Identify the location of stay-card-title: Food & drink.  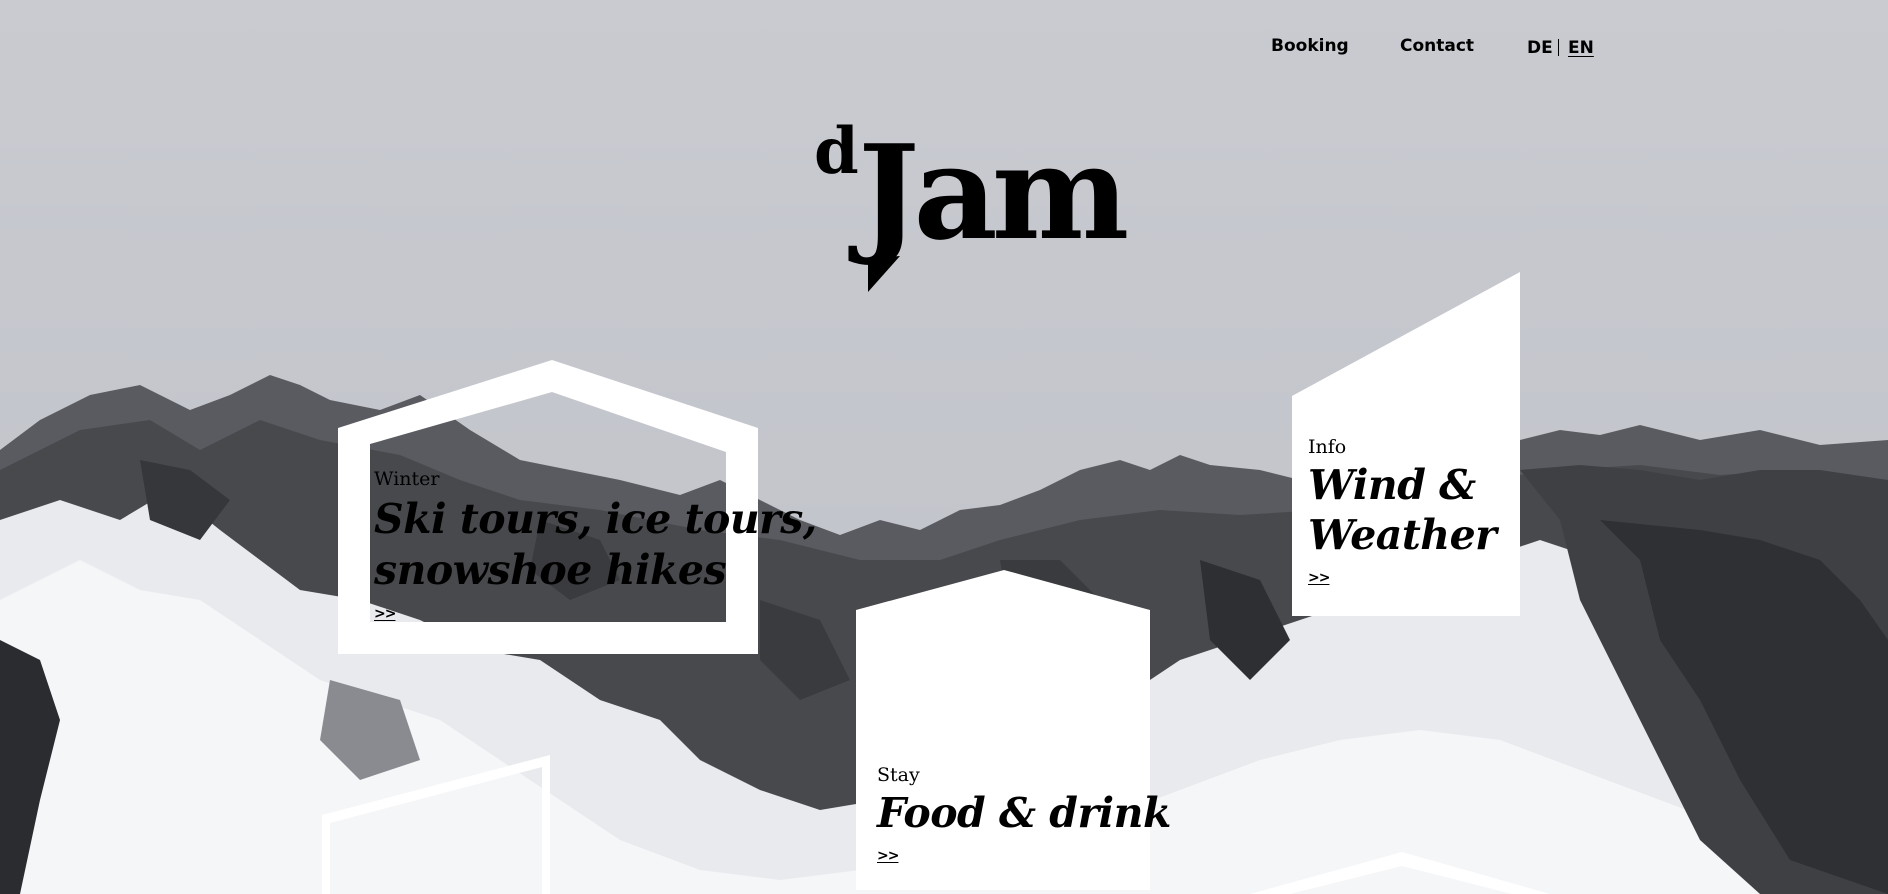
(1024, 813).